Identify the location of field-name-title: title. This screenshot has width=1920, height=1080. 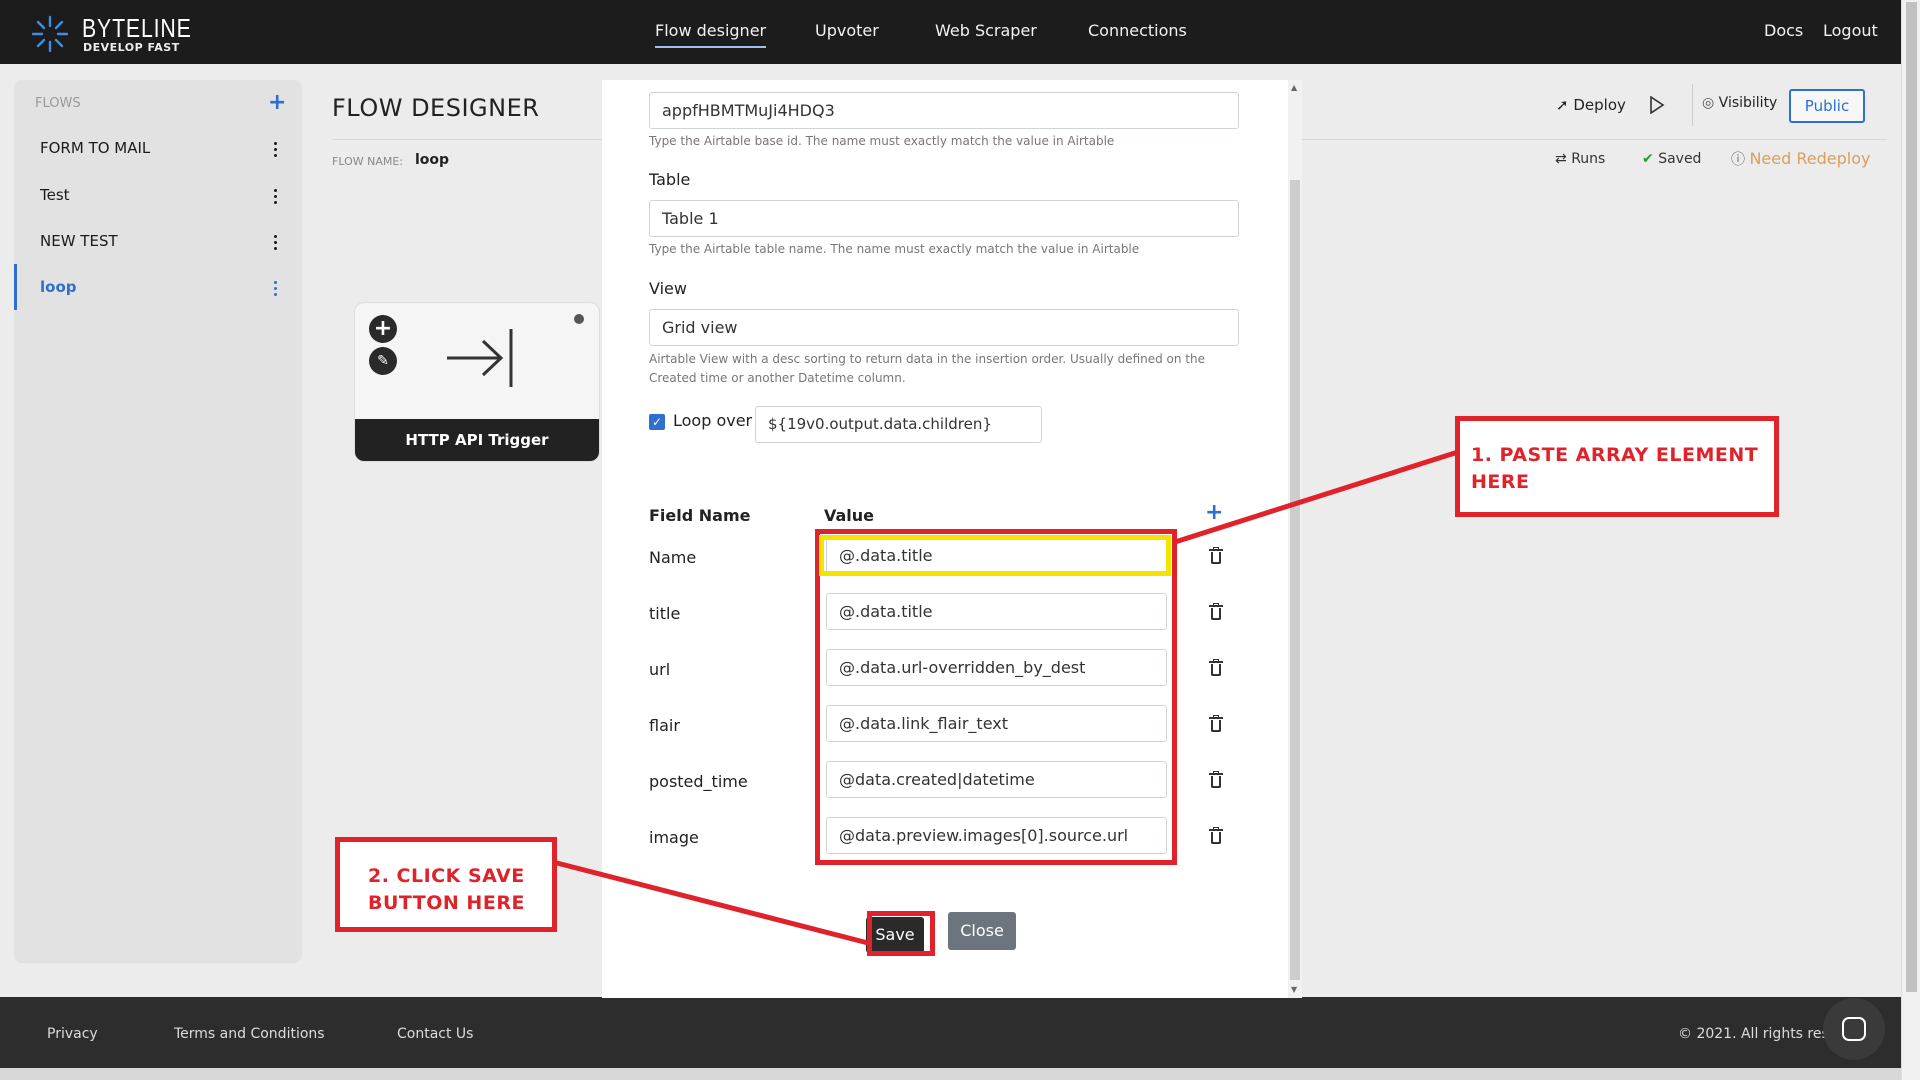
(665, 613).